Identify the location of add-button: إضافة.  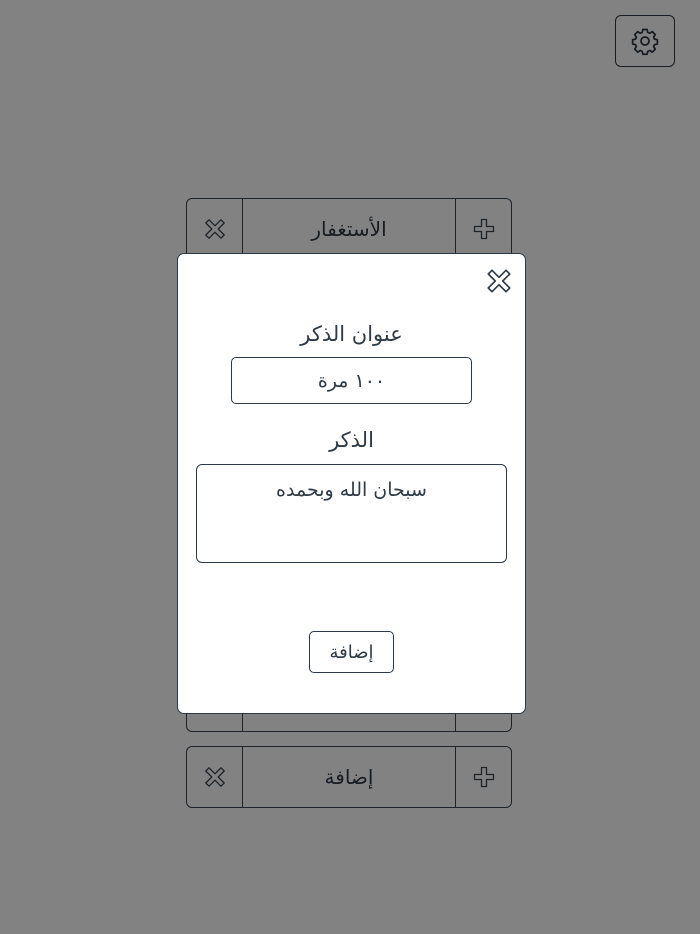
(351, 652).